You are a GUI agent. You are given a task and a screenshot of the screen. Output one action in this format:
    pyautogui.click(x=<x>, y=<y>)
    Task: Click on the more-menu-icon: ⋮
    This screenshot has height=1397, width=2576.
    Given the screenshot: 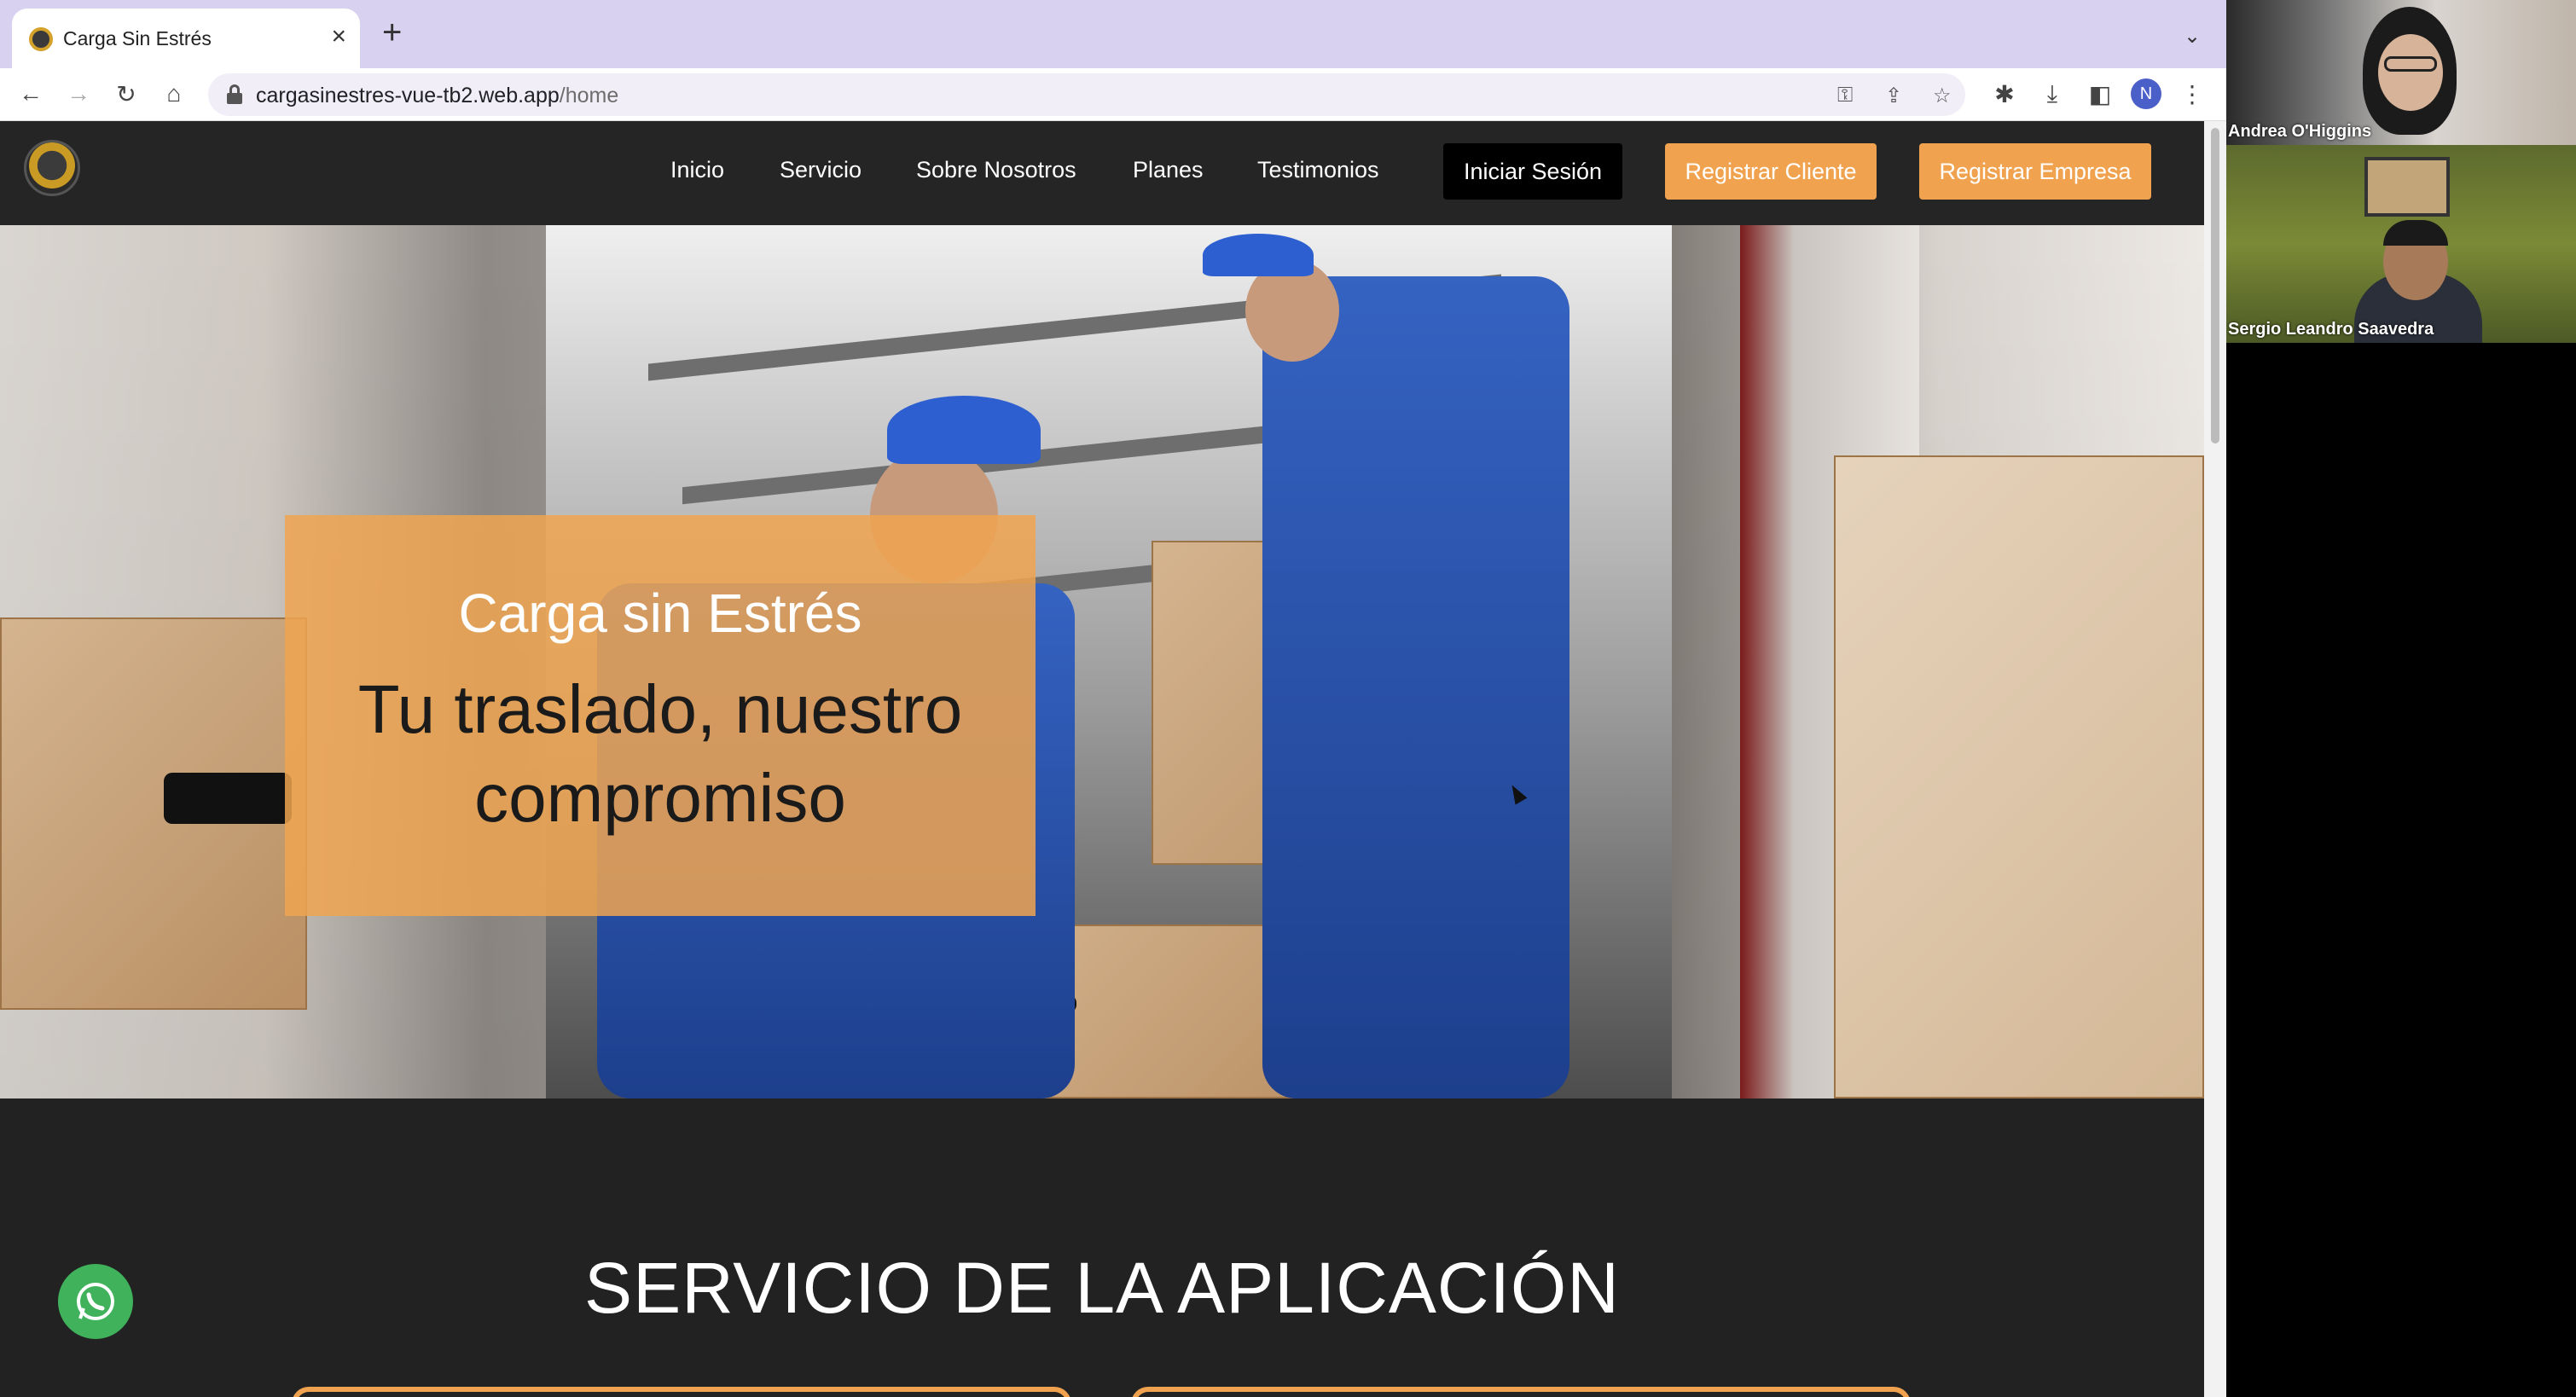 What is the action you would take?
    pyautogui.click(x=2192, y=94)
    